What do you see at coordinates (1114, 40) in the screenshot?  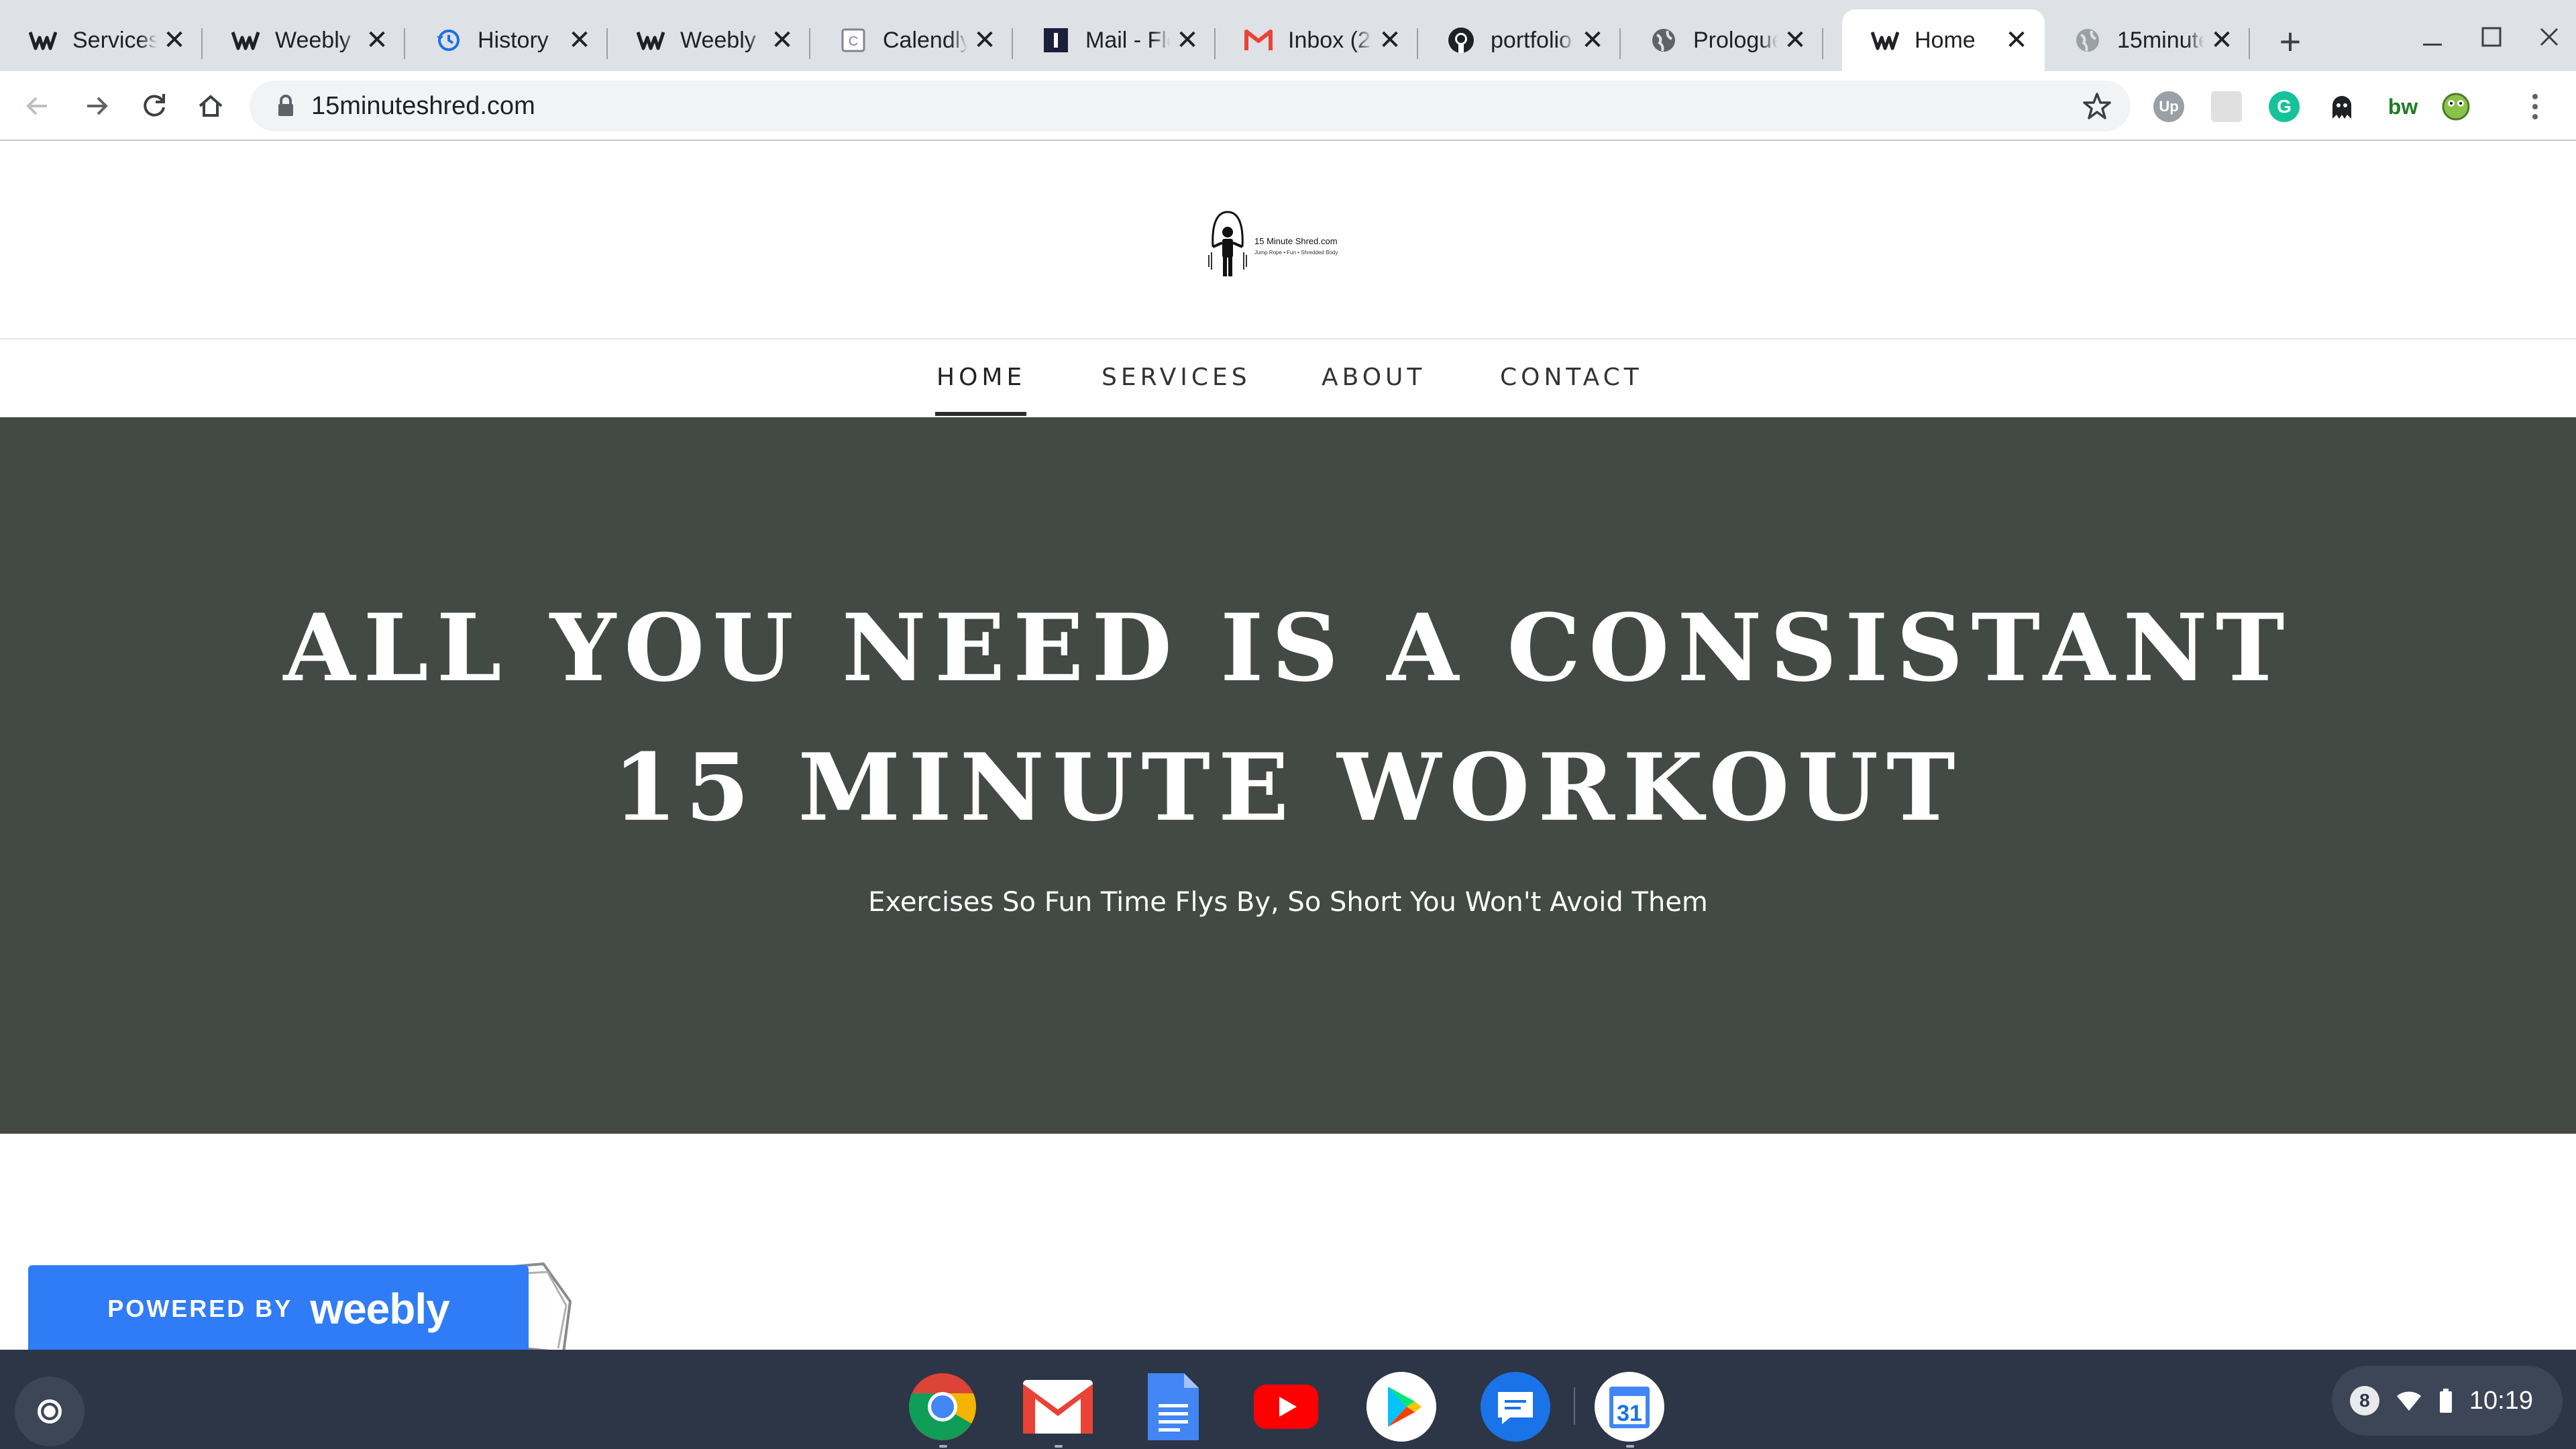 I see `tab-mail: Mail - Flo ✕` at bounding box center [1114, 40].